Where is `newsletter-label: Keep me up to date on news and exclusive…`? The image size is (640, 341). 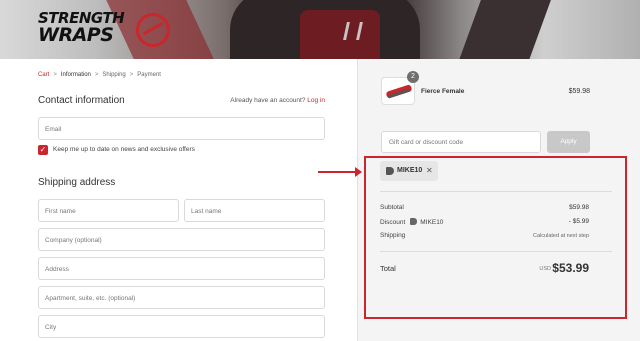
newsletter-label: Keep me up to date on news and exclusive… is located at coordinates (124, 149).